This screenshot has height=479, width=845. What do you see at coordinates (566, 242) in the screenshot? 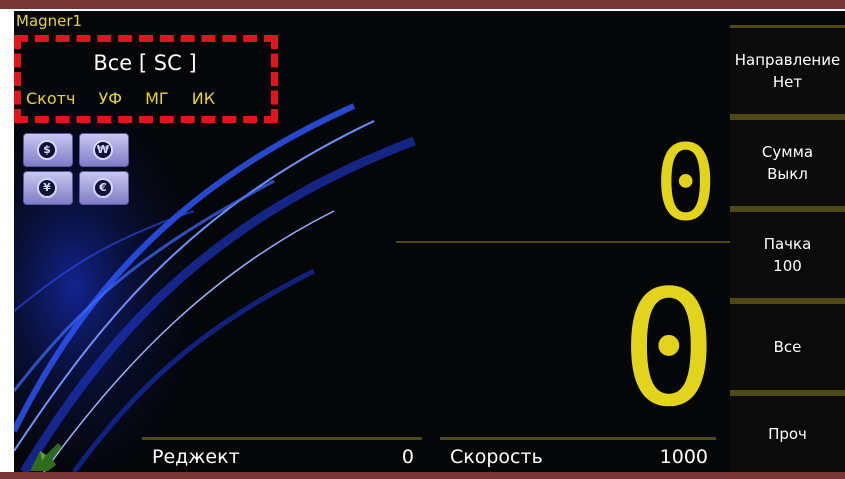
I see `counter-divider` at bounding box center [566, 242].